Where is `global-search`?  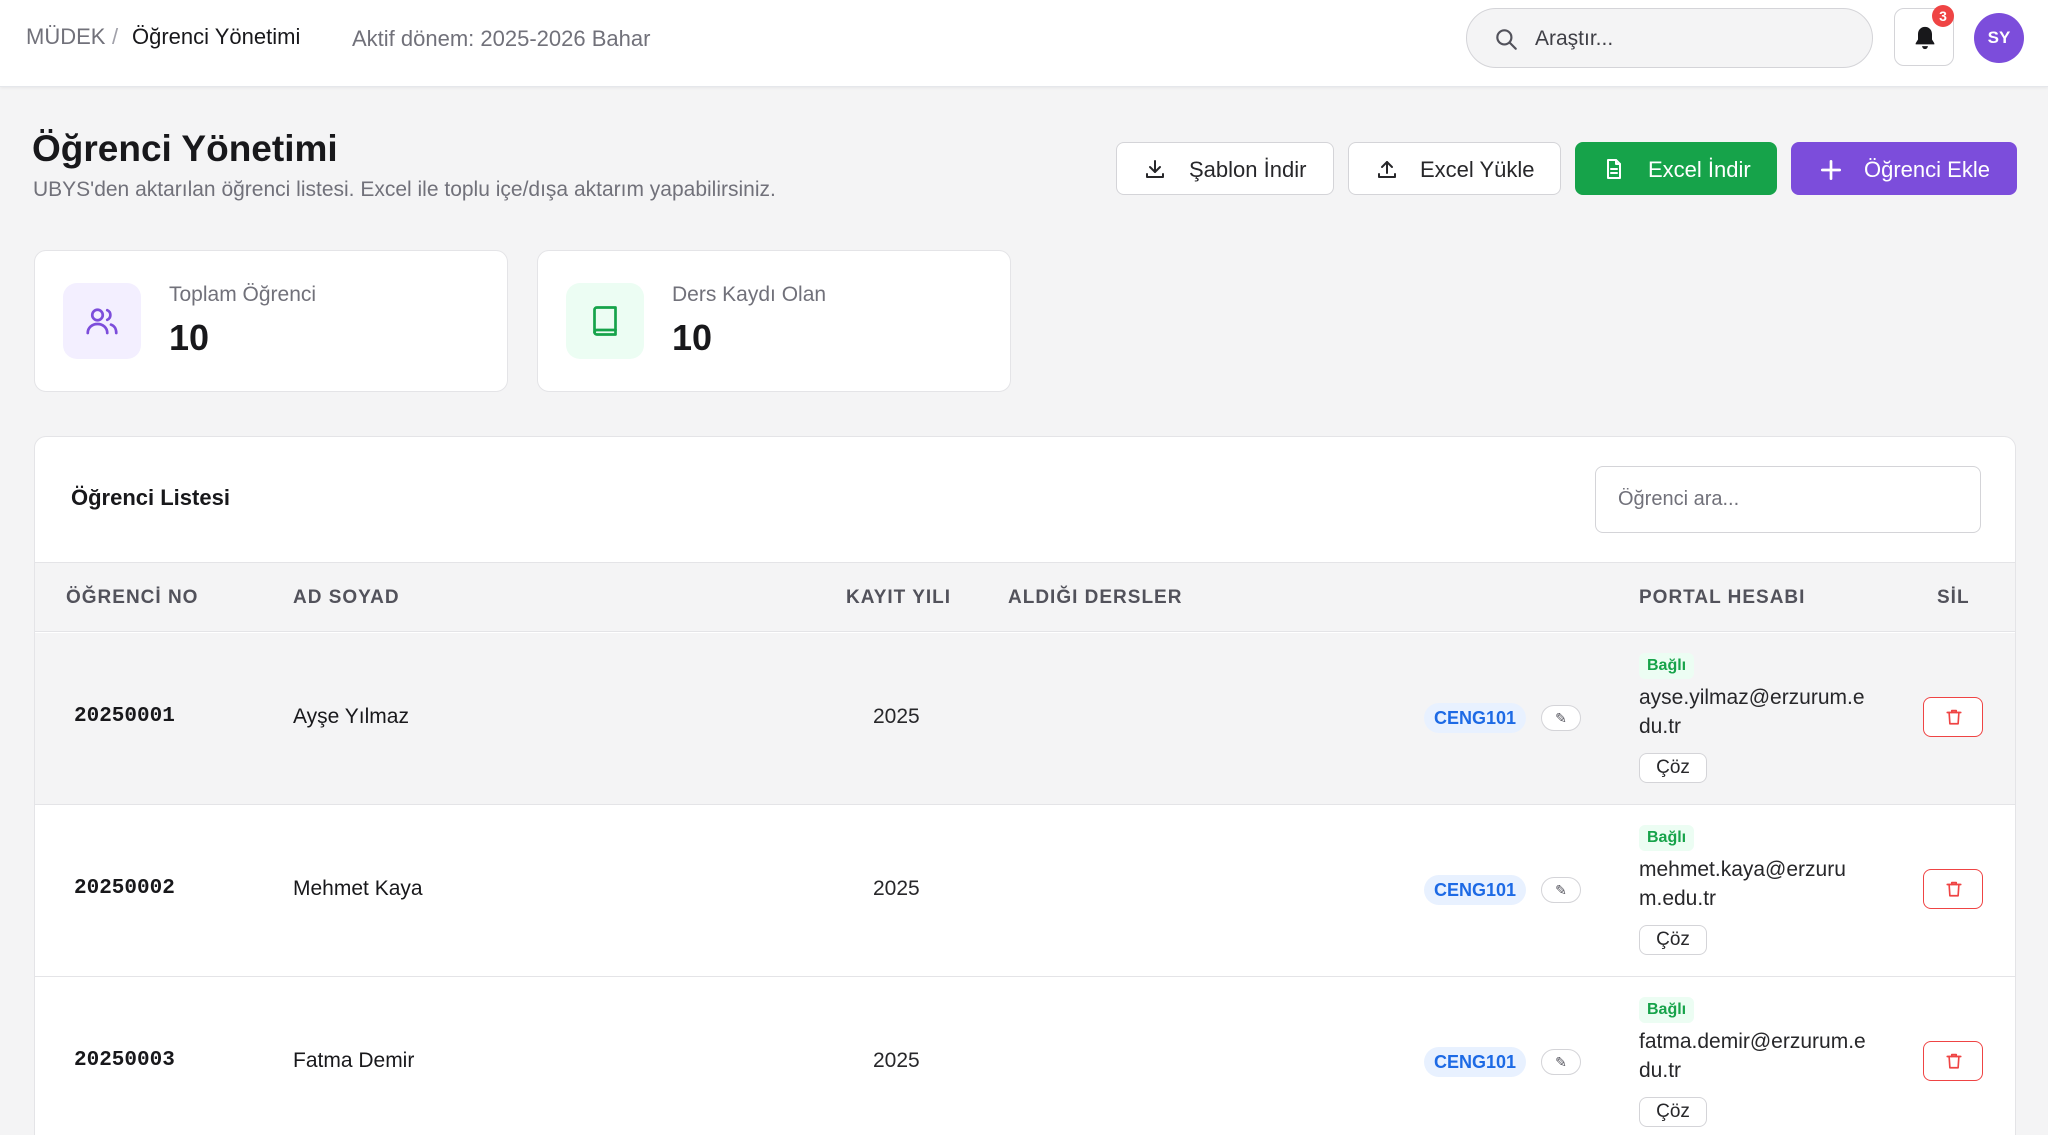 global-search is located at coordinates (1669, 38).